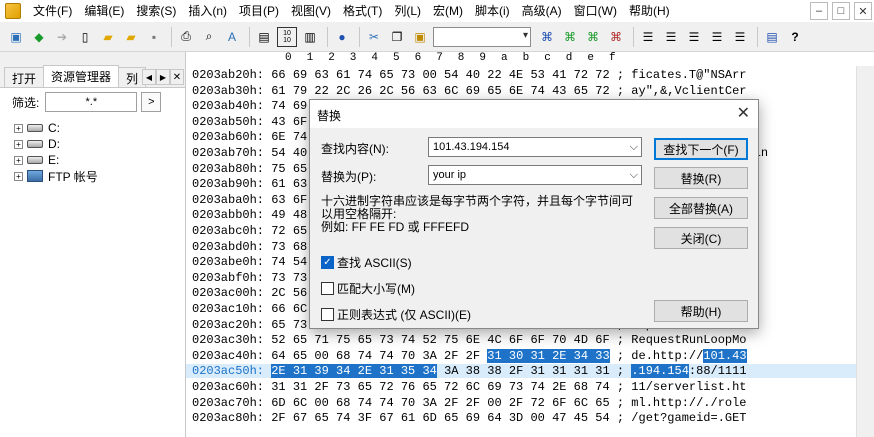 This screenshot has height=437, width=874. I want to click on save-icon: ▪, so click(154, 37).